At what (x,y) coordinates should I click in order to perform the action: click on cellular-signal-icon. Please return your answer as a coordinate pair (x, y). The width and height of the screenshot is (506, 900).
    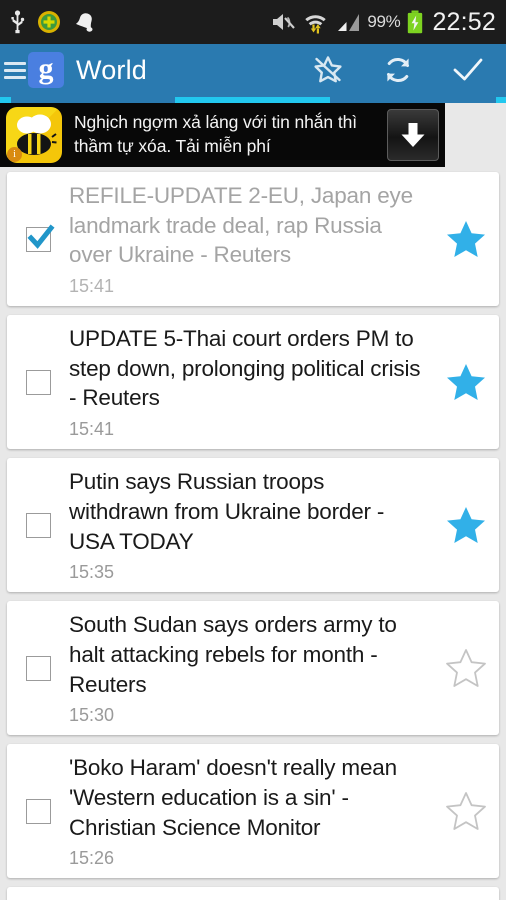
    Looking at the image, I should click on (349, 22).